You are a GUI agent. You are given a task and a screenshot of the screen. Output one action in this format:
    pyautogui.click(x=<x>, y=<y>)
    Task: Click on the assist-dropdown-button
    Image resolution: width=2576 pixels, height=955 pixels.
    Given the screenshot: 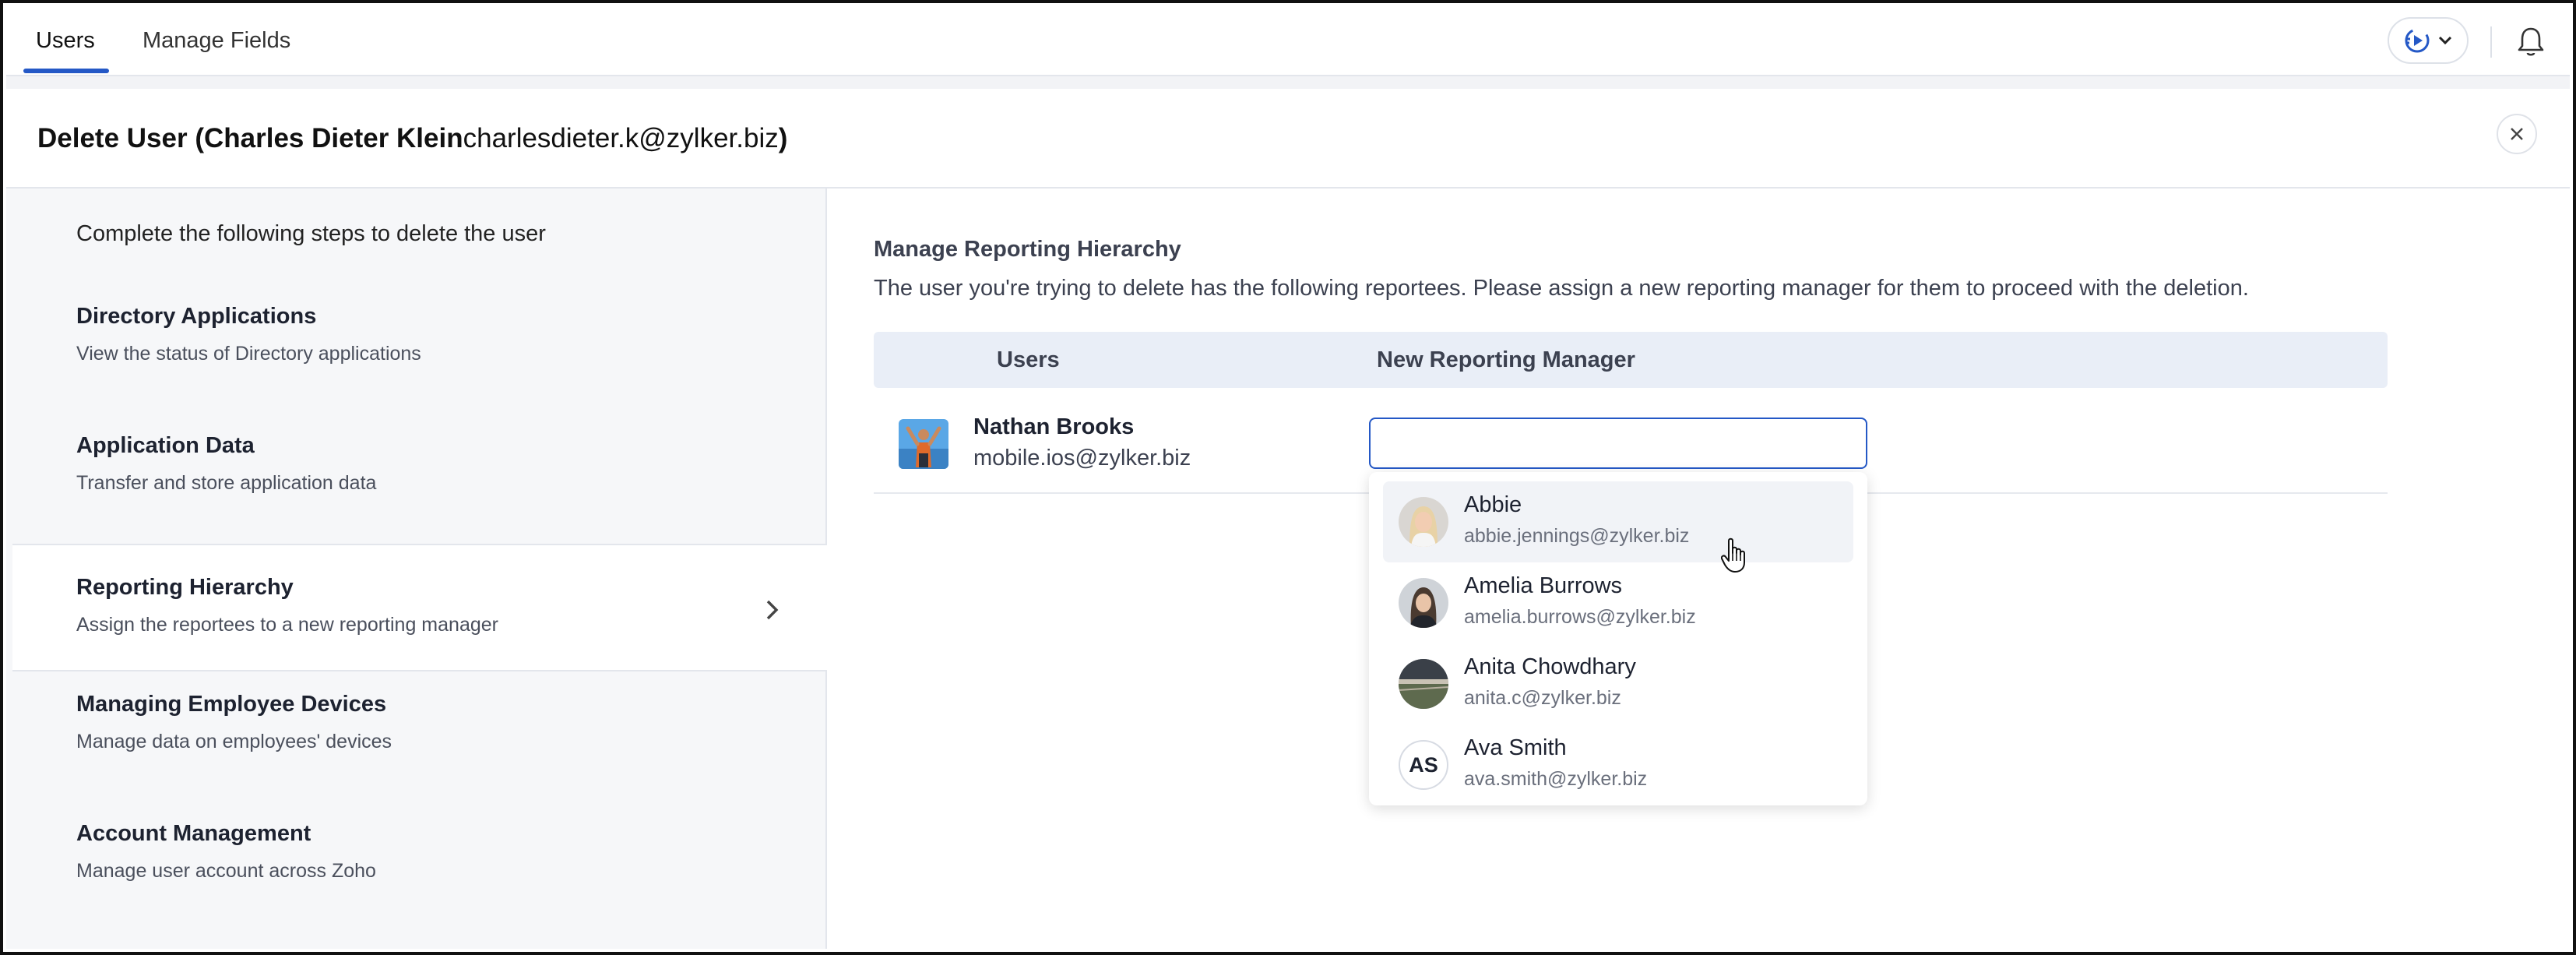 What is the action you would take?
    pyautogui.click(x=2428, y=40)
    